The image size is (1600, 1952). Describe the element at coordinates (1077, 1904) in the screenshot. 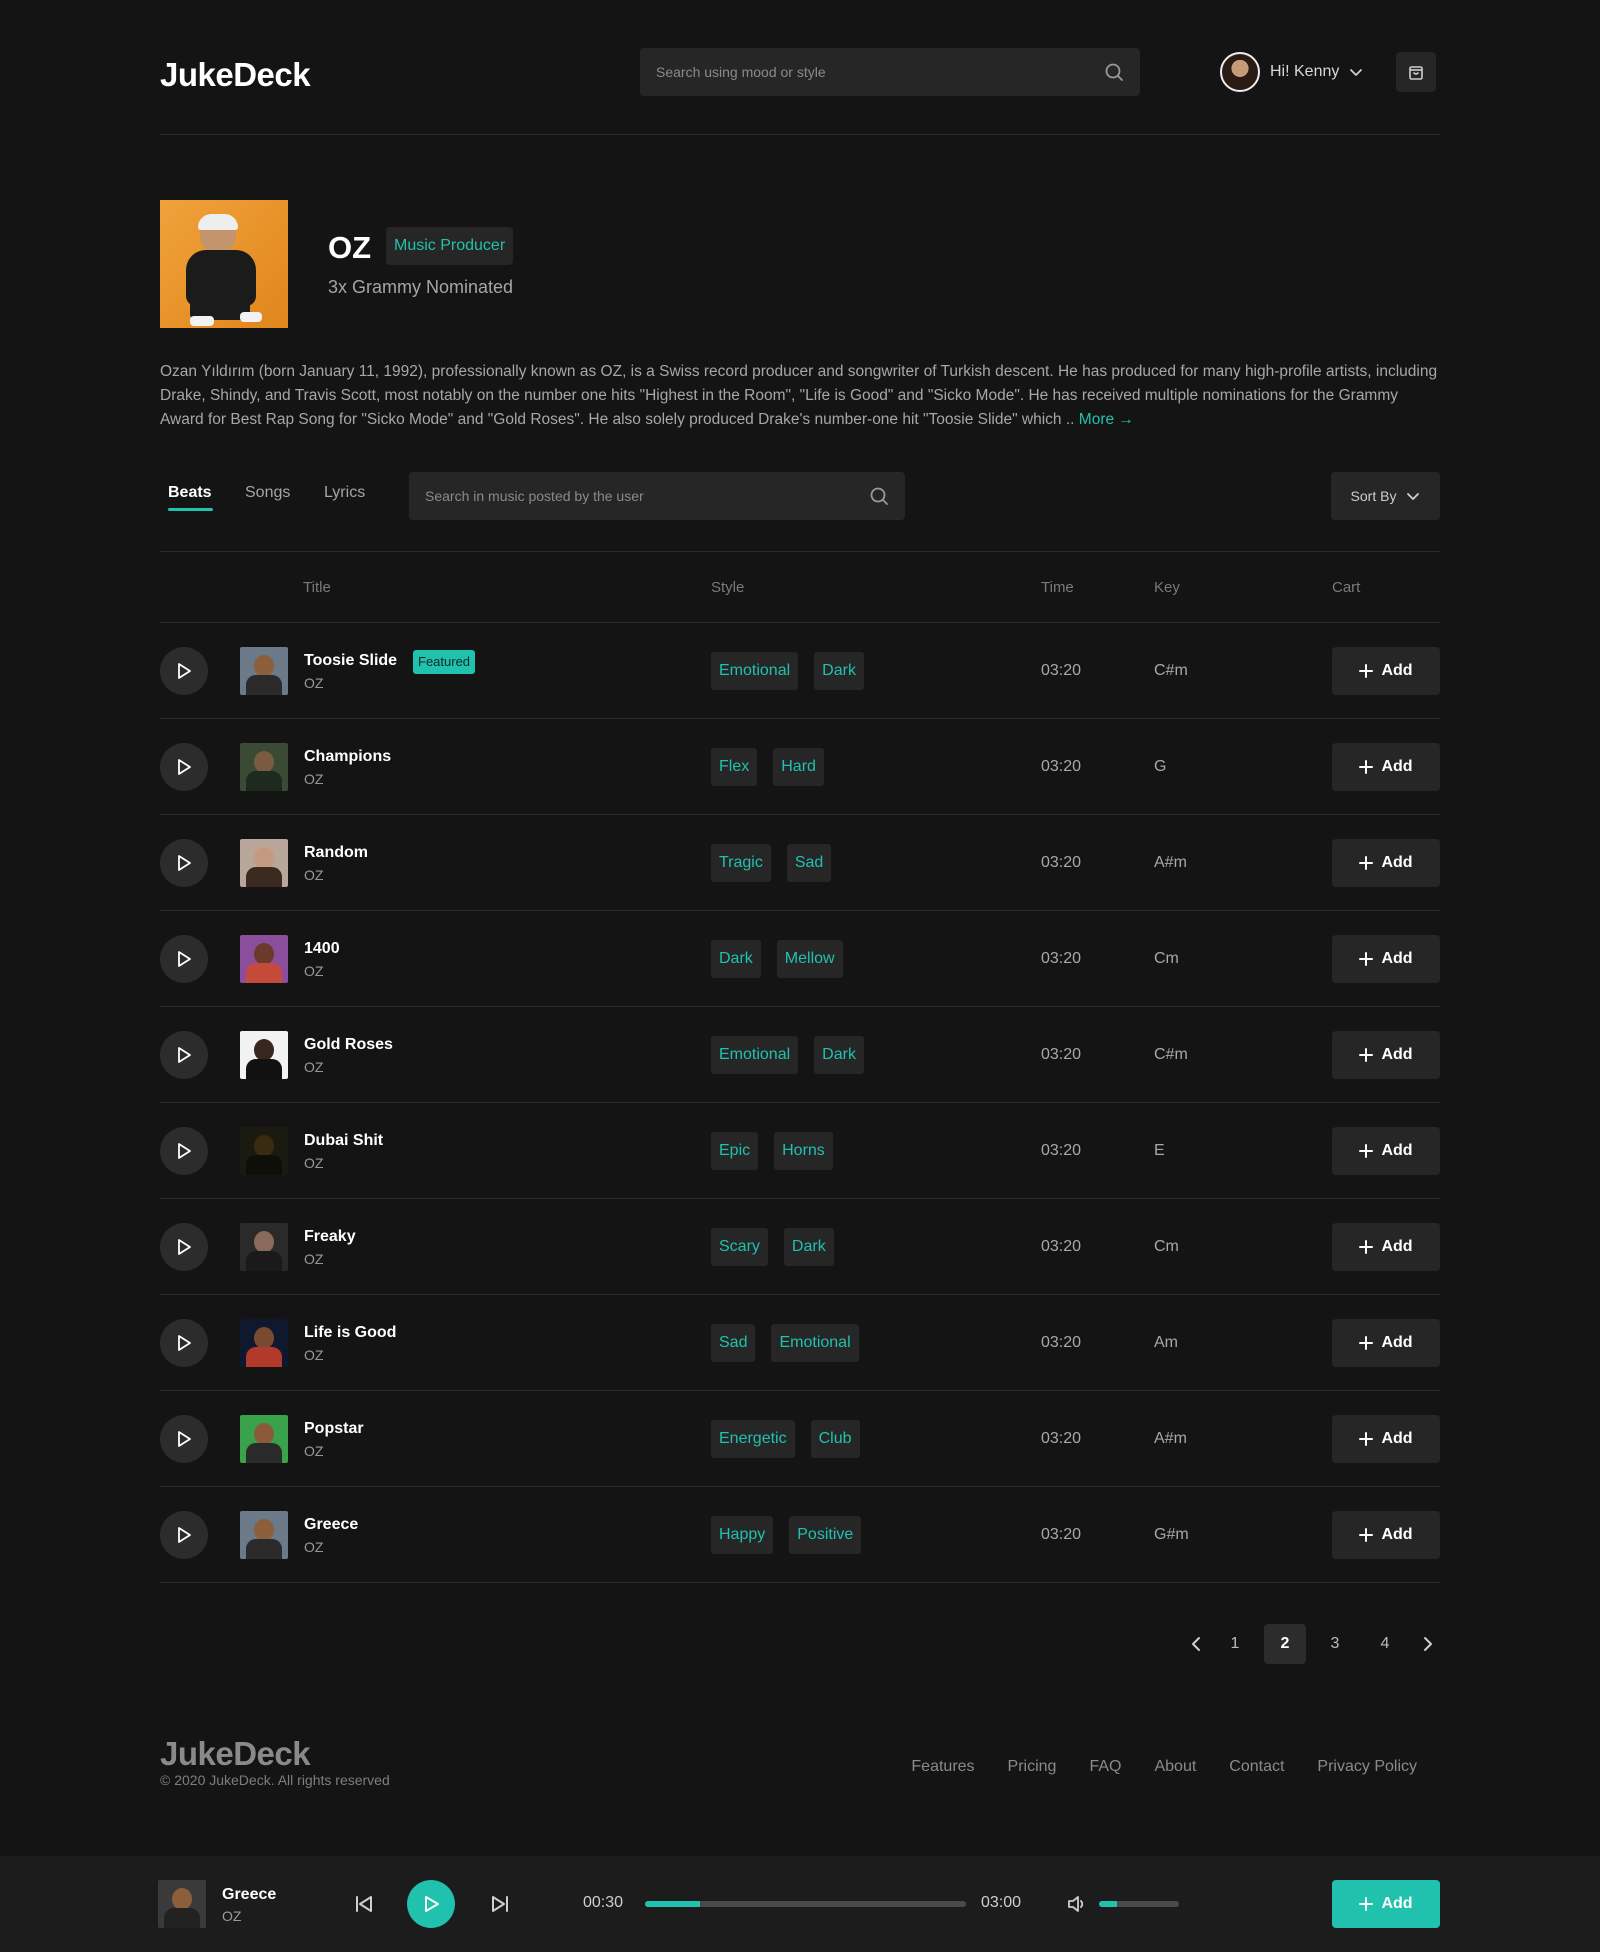

I see `volume-icon` at that location.